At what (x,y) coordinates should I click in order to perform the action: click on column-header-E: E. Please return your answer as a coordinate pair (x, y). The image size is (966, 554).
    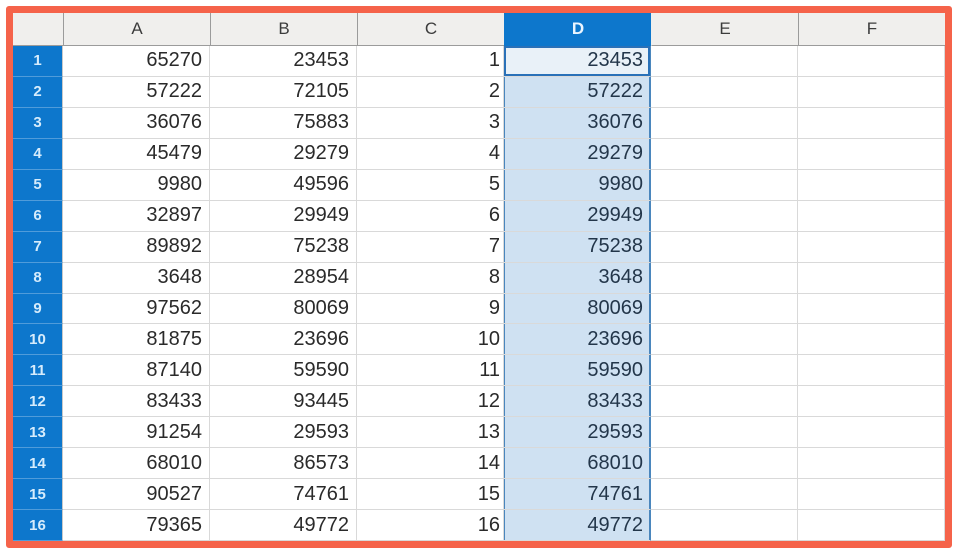
    Looking at the image, I should click on (724, 29).